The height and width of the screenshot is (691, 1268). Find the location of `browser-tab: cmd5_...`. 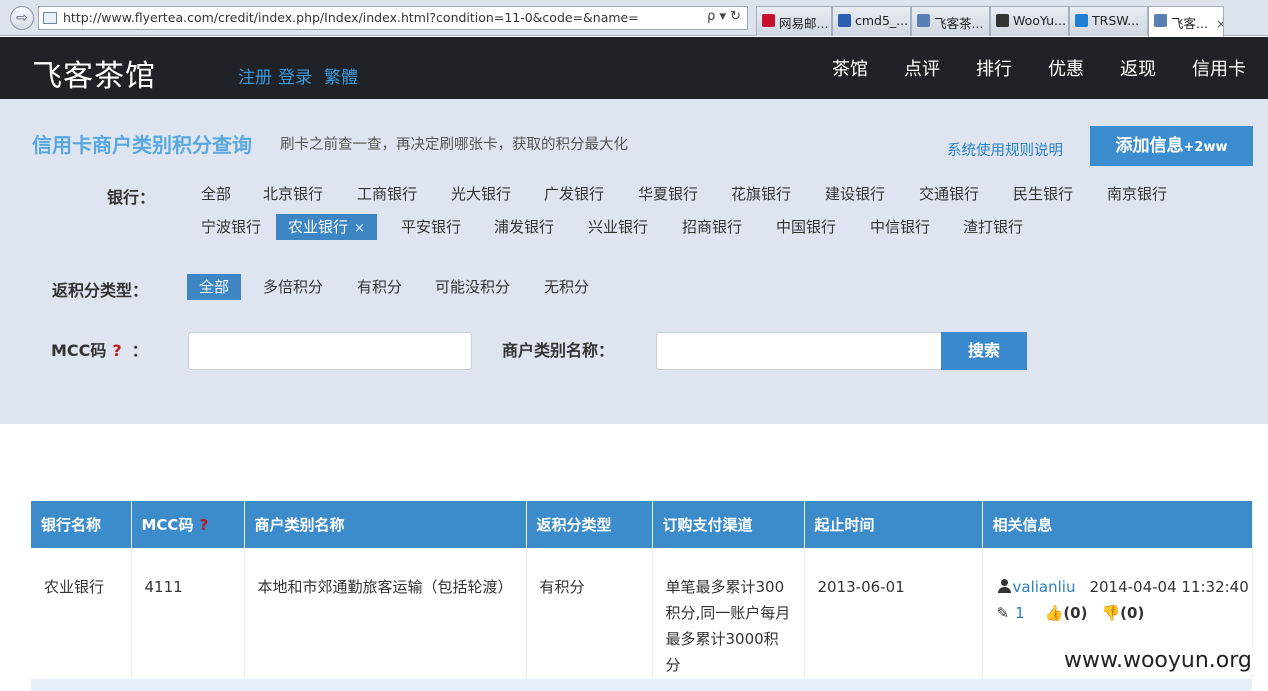

browser-tab: cmd5_... is located at coordinates (871, 21).